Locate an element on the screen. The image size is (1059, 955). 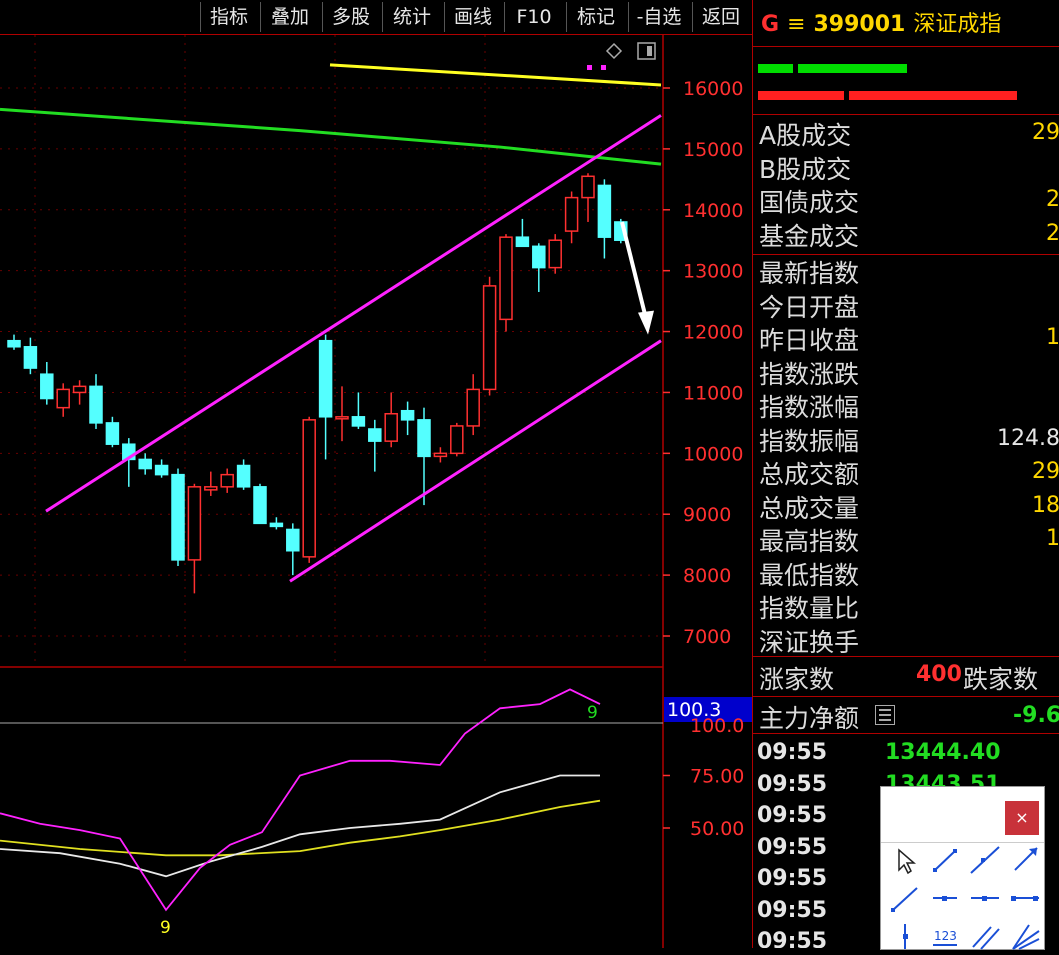
close-button: × is located at coordinates (1022, 818).